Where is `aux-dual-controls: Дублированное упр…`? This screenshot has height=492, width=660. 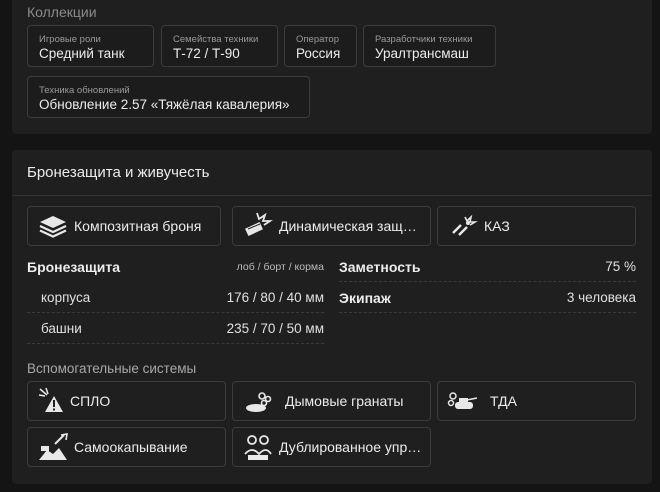 aux-dual-controls: Дублированное упр… is located at coordinates (331, 447).